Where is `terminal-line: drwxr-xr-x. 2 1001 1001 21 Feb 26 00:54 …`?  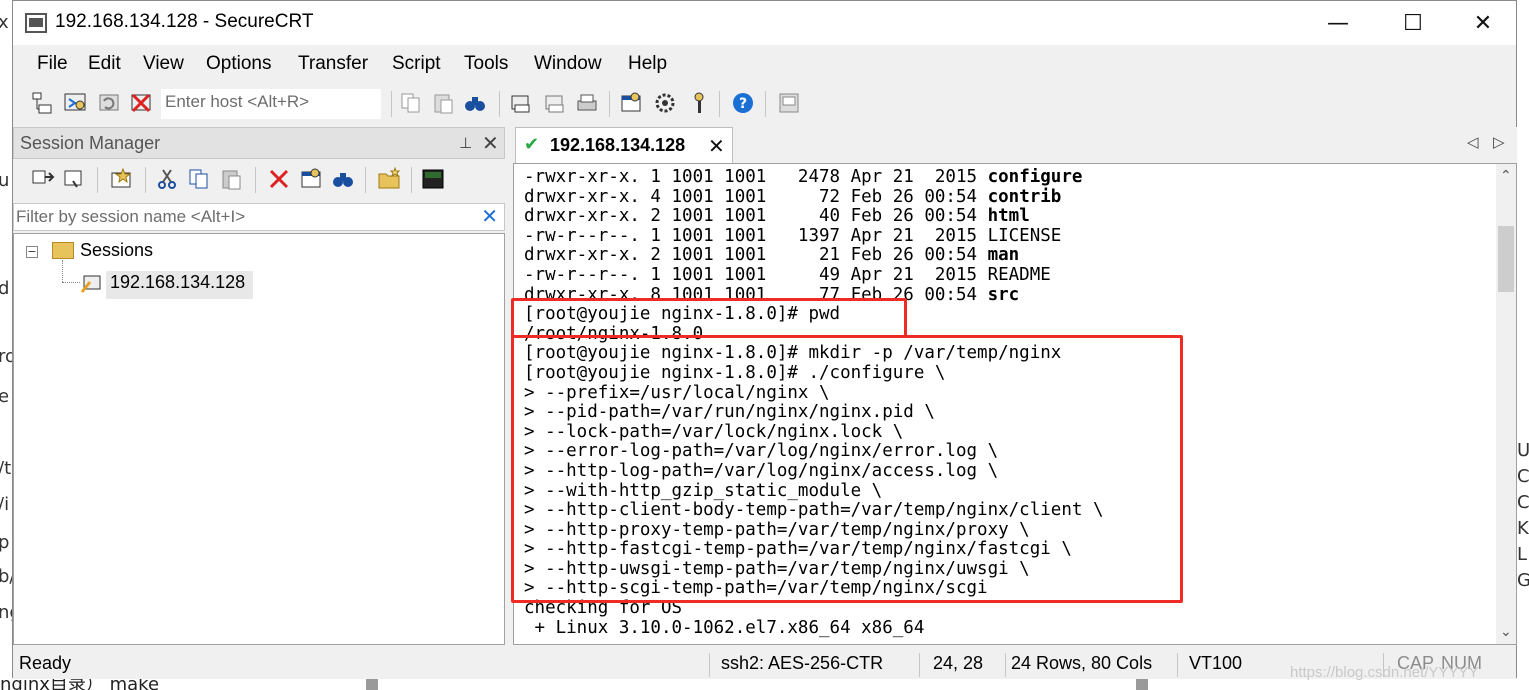 terminal-line: drwxr-xr-x. 2 1001 1001 21 Feb 26 00:54 … is located at coordinates (772, 255).